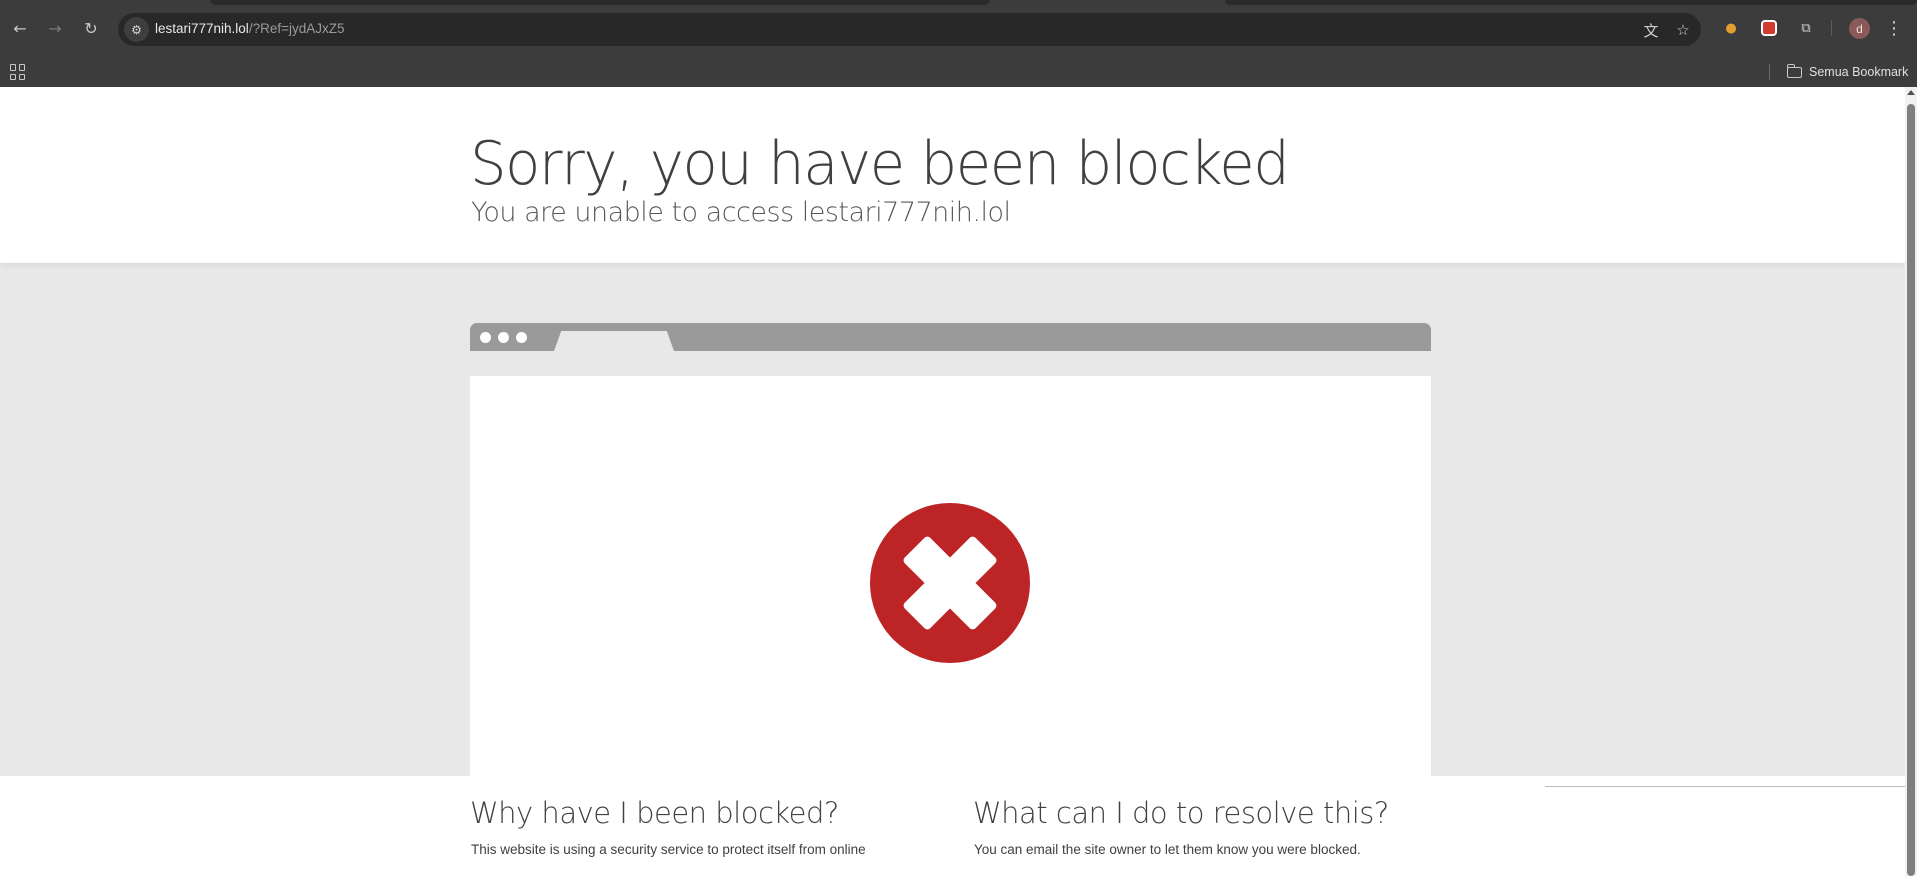 The width and height of the screenshot is (1917, 876). I want to click on kebab-menu-icon: ⋮, so click(1894, 28).